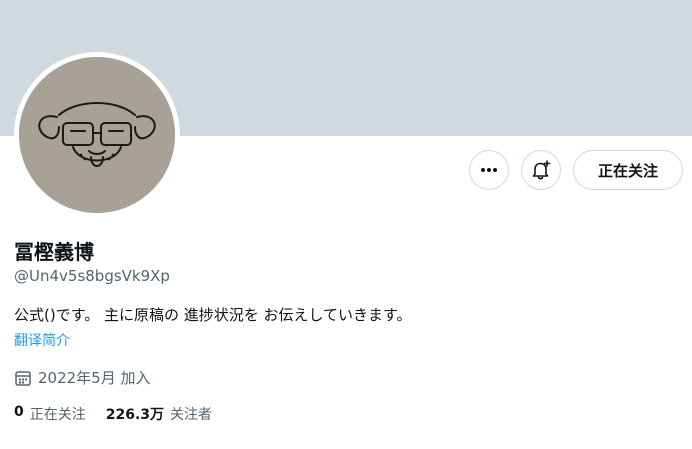  Describe the element at coordinates (94, 378) in the screenshot. I see `join-date-text: 2022年5月 加入` at that location.